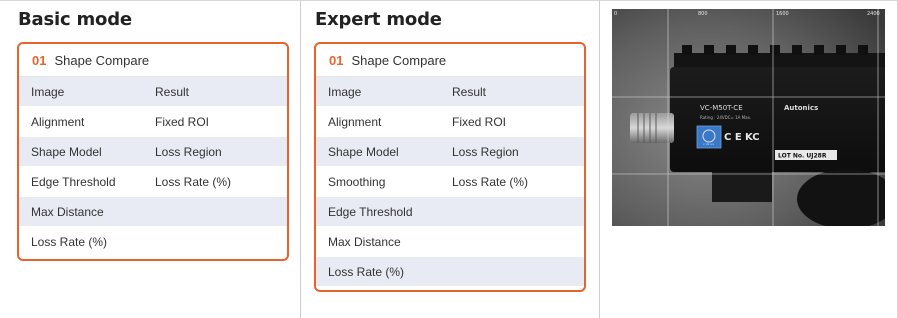  I want to click on ul-mark-text: c UL us, so click(708, 144).